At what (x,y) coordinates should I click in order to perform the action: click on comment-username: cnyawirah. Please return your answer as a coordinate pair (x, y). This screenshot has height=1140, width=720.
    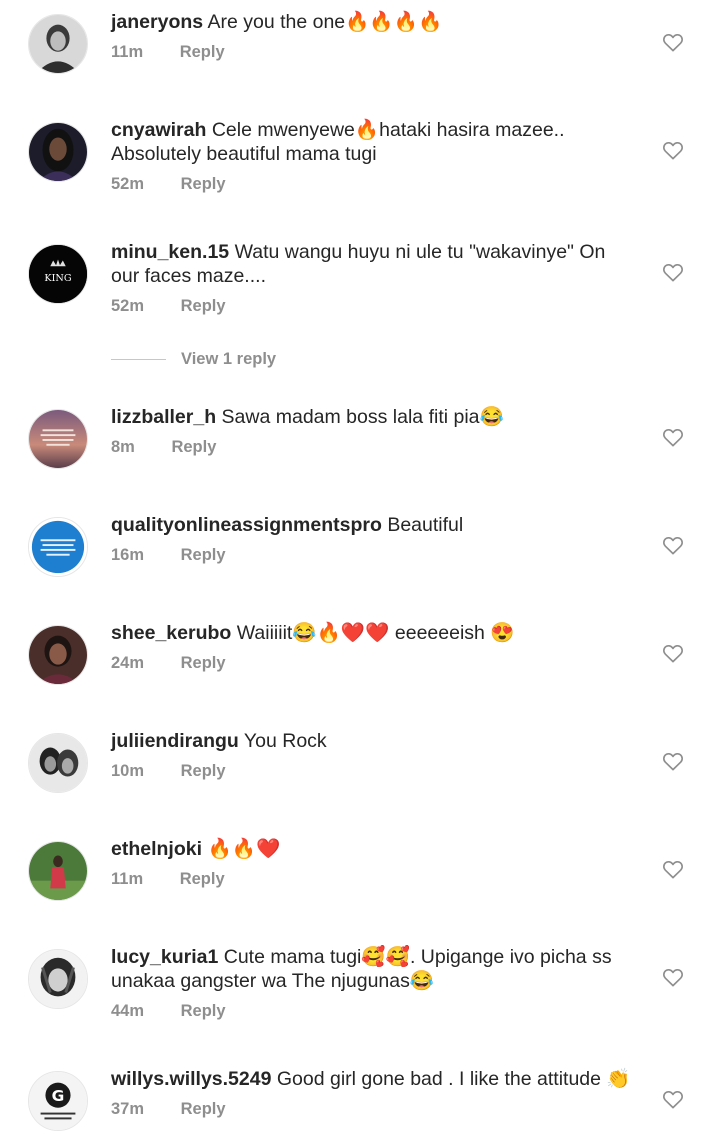
    Looking at the image, I should click on (158, 130).